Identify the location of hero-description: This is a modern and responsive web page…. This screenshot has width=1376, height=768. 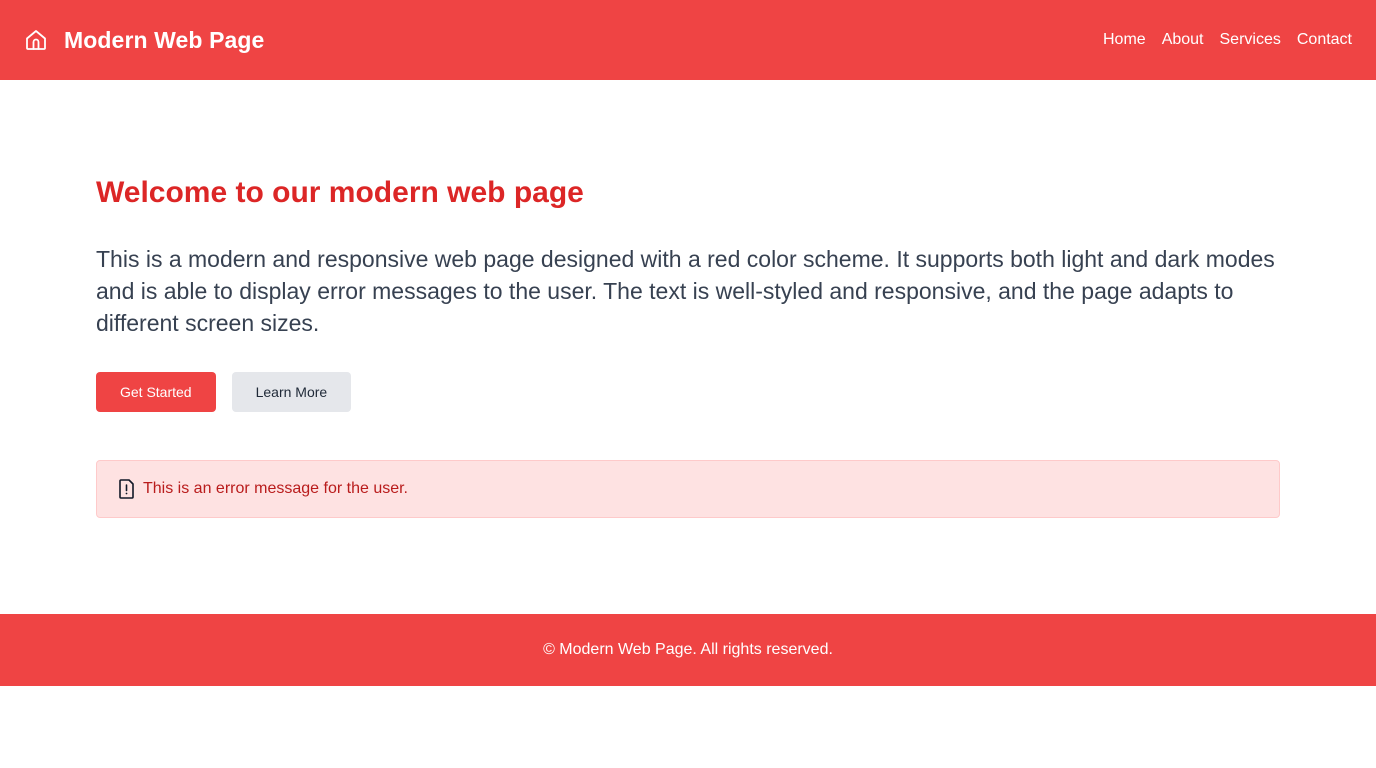
(685, 291).